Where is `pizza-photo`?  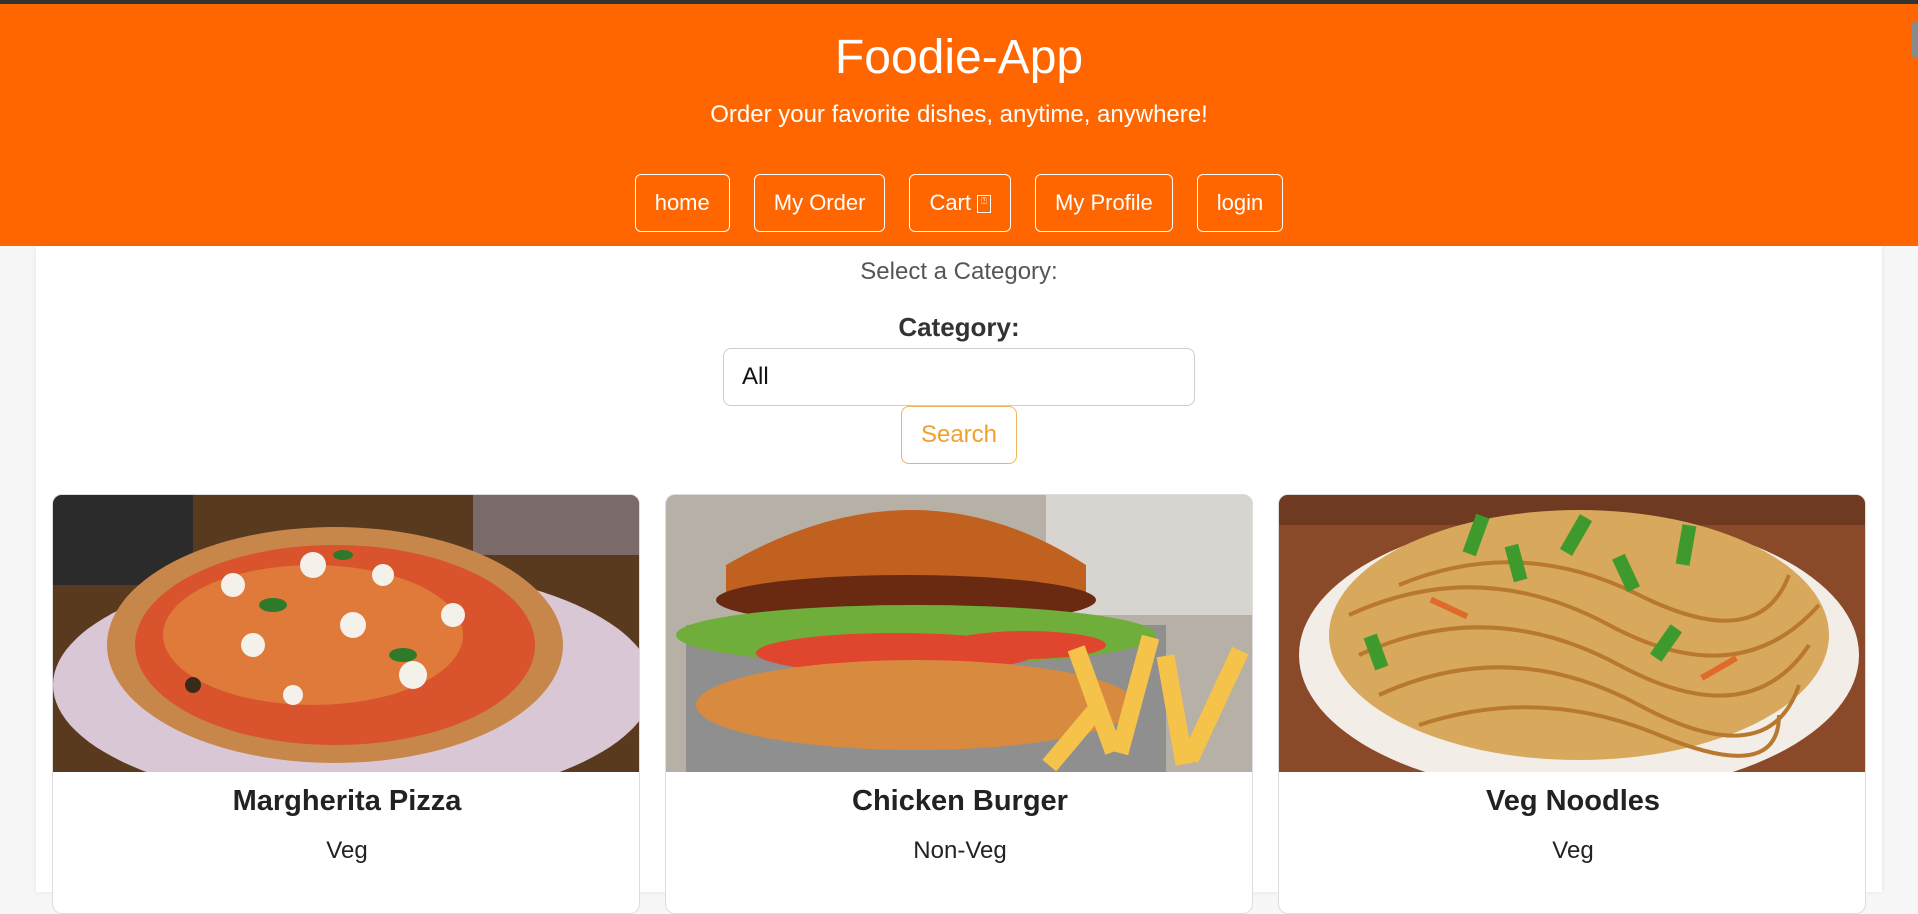
pizza-photo is located at coordinates (346, 633).